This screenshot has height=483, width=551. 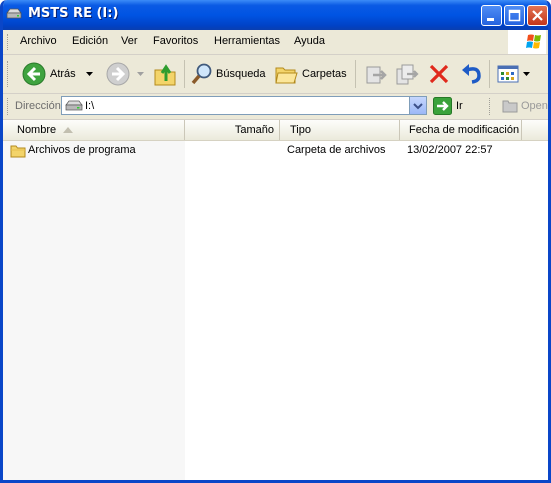 What do you see at coordinates (459, 106) in the screenshot?
I see `go-label: Ir` at bounding box center [459, 106].